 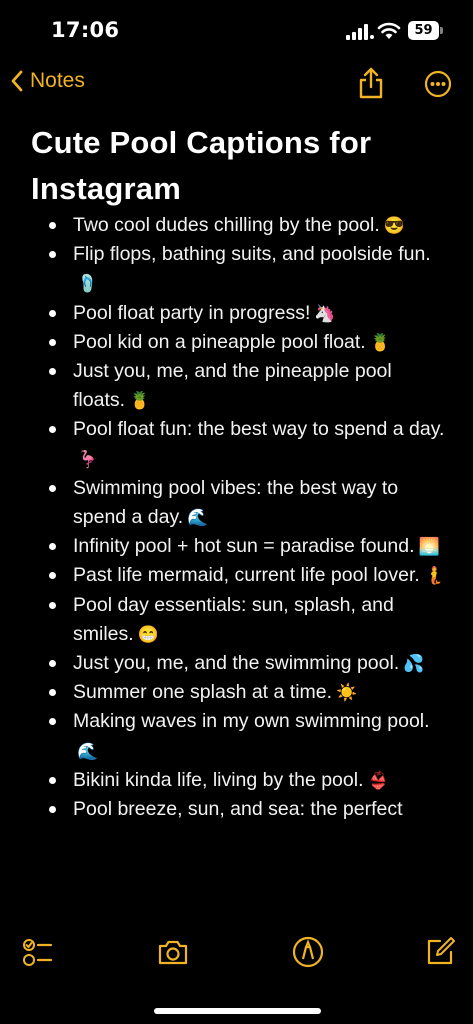 I want to click on back-button: Notes, so click(x=47, y=81).